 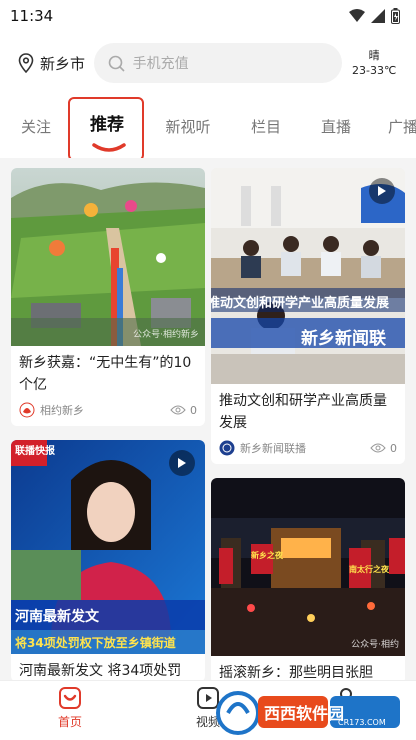 What do you see at coordinates (357, 15) in the screenshot?
I see `wifi-icon` at bounding box center [357, 15].